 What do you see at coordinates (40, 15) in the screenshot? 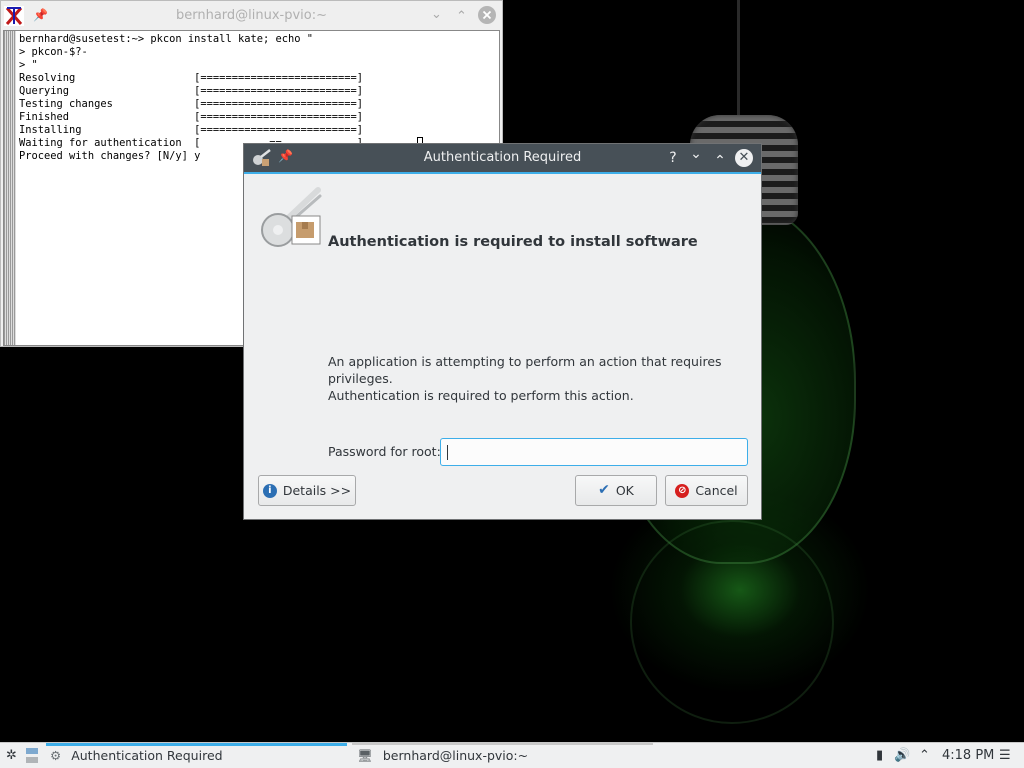
I see `pin-icon: 📌` at bounding box center [40, 15].